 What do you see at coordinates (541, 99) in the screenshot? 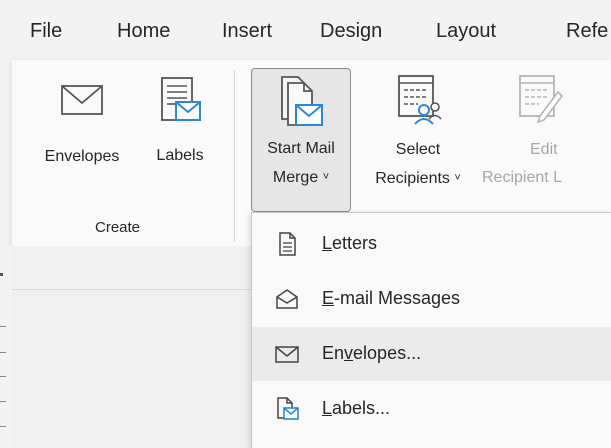
I see `edit-recipient-list-icon` at bounding box center [541, 99].